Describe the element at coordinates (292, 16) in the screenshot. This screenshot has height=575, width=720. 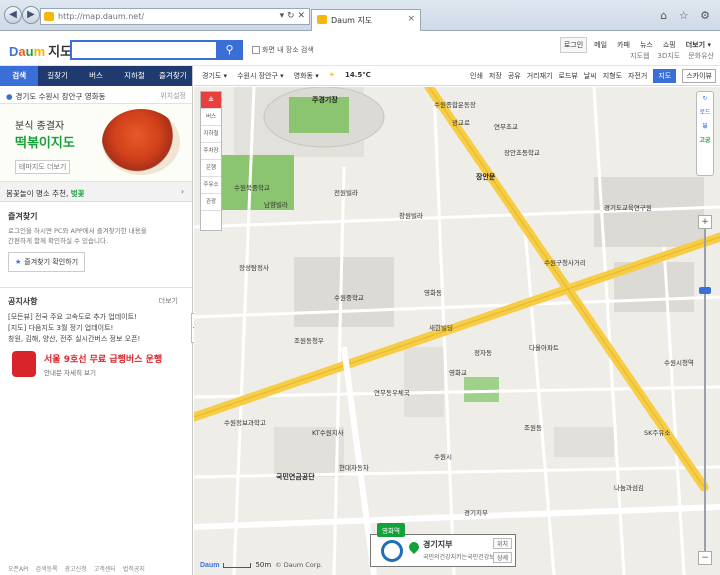
I see `address-tools: ▾ ↻ ✕` at that location.